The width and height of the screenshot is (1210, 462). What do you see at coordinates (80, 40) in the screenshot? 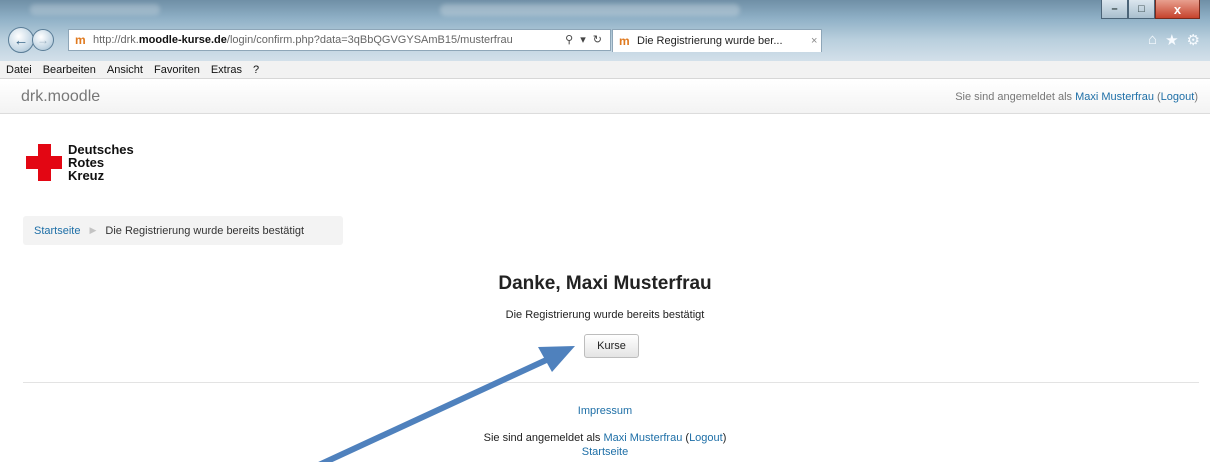
I see `moodle-favicon-icon: m` at bounding box center [80, 40].